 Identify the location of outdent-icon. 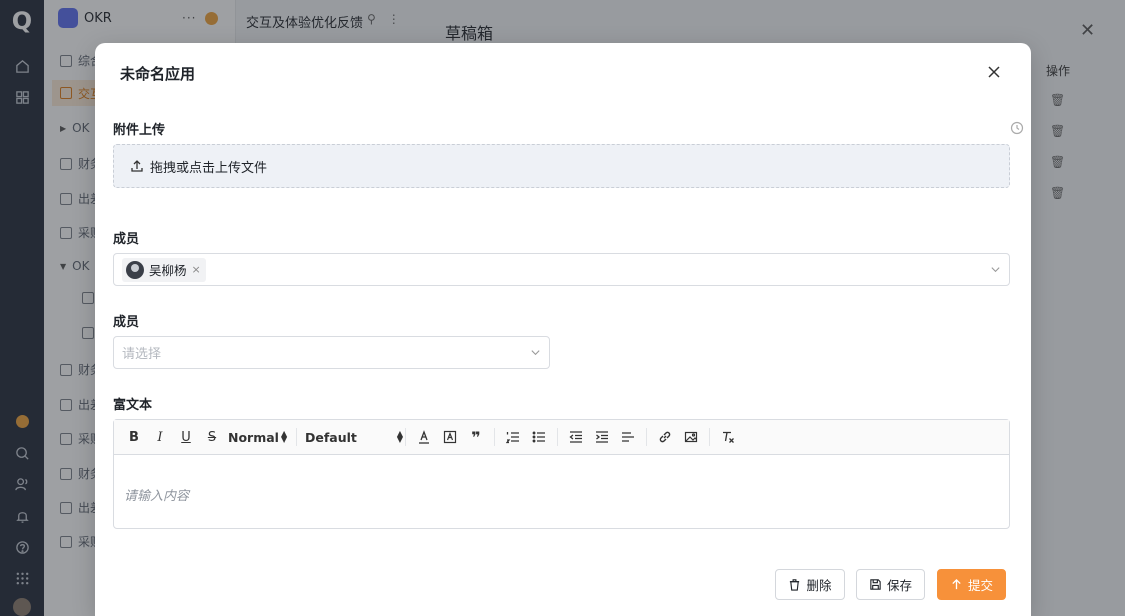
(576, 437).